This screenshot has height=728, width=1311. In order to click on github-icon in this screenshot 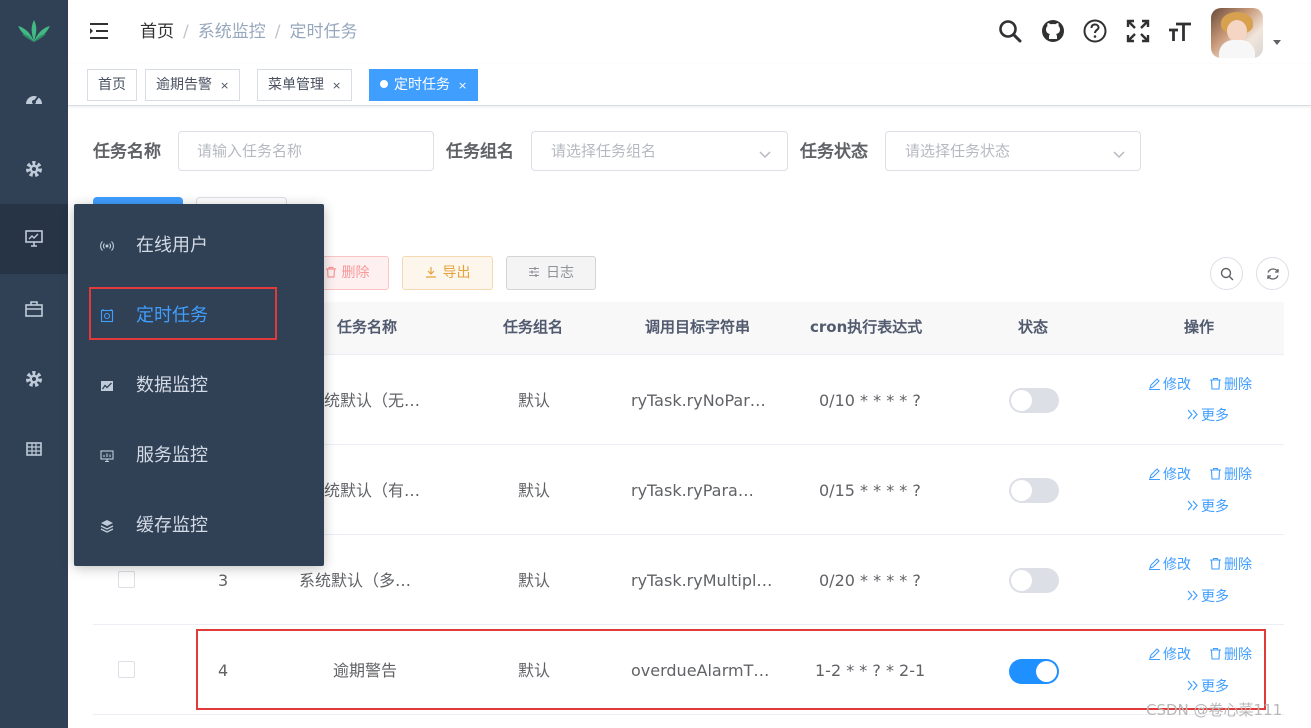, I will do `click(1053, 31)`.